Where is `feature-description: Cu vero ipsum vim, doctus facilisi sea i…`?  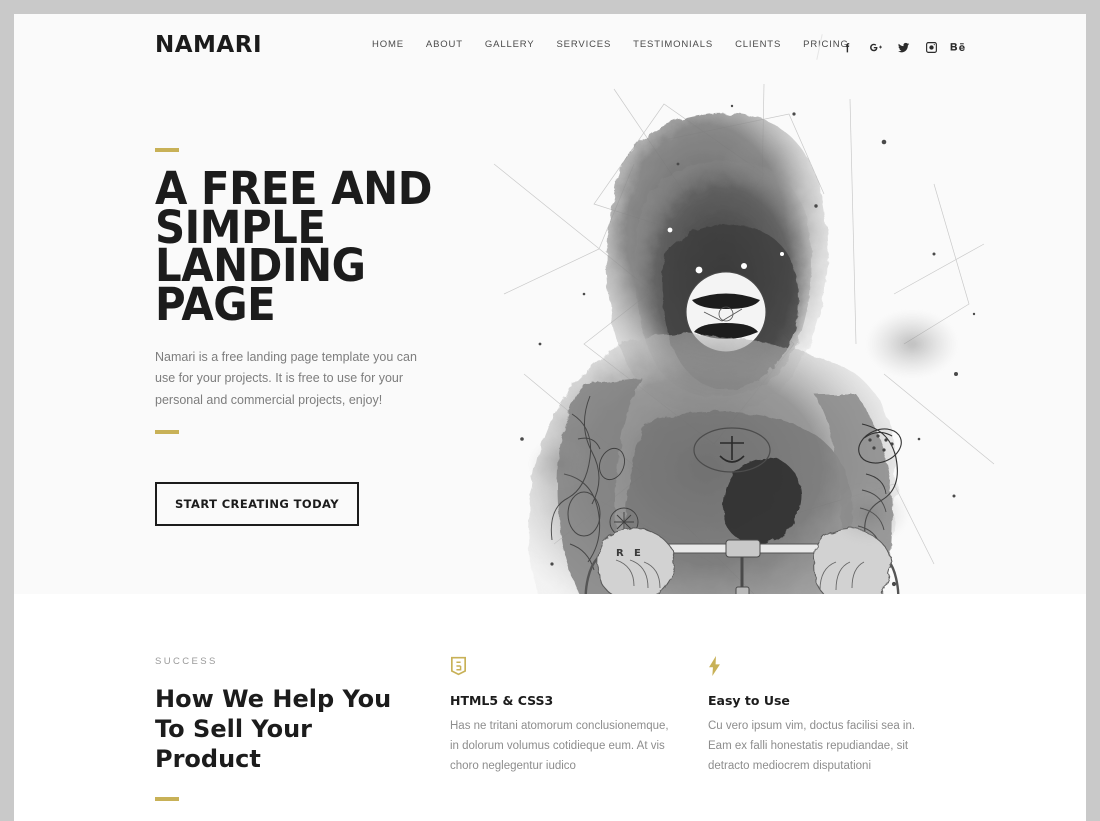
feature-description: Cu vero ipsum vim, doctus facilisi sea i… is located at coordinates (812, 746).